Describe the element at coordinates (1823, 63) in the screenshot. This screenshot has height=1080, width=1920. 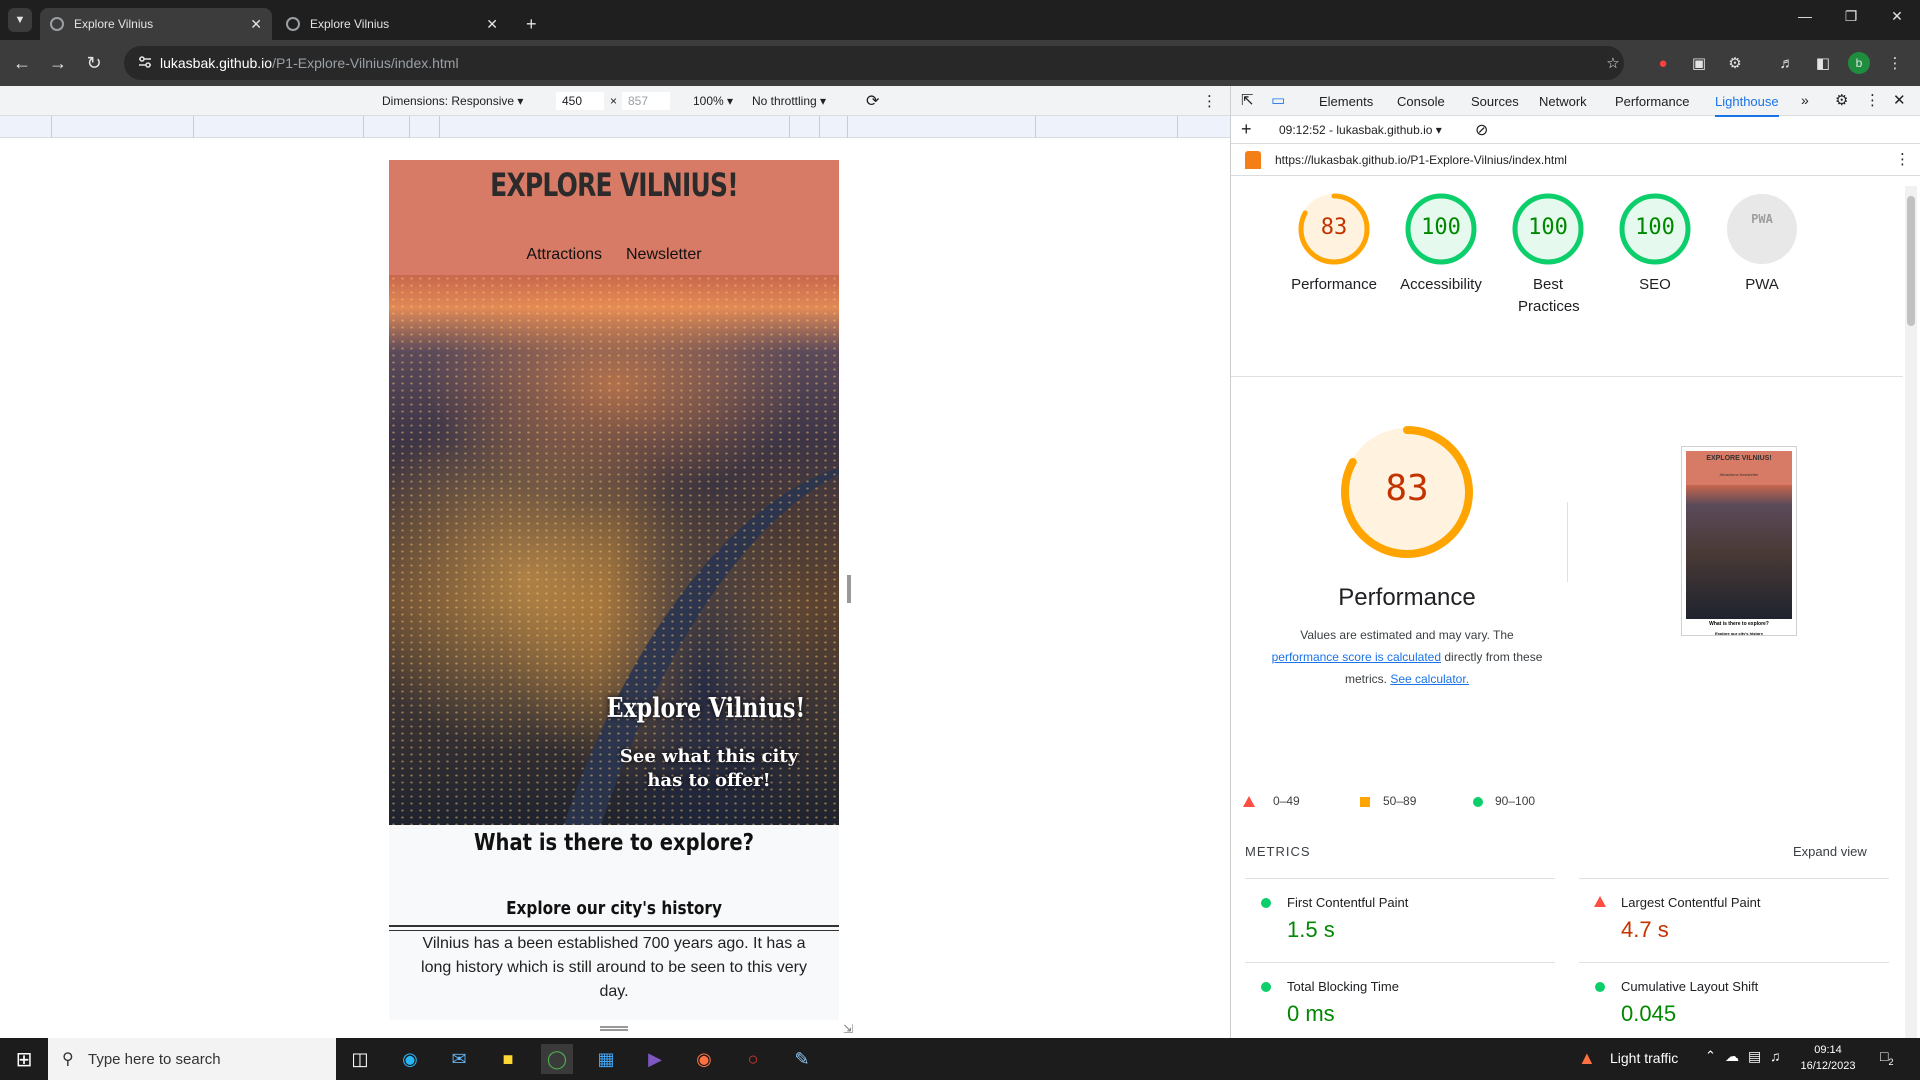
I see `side-panel-icon: ◧` at that location.